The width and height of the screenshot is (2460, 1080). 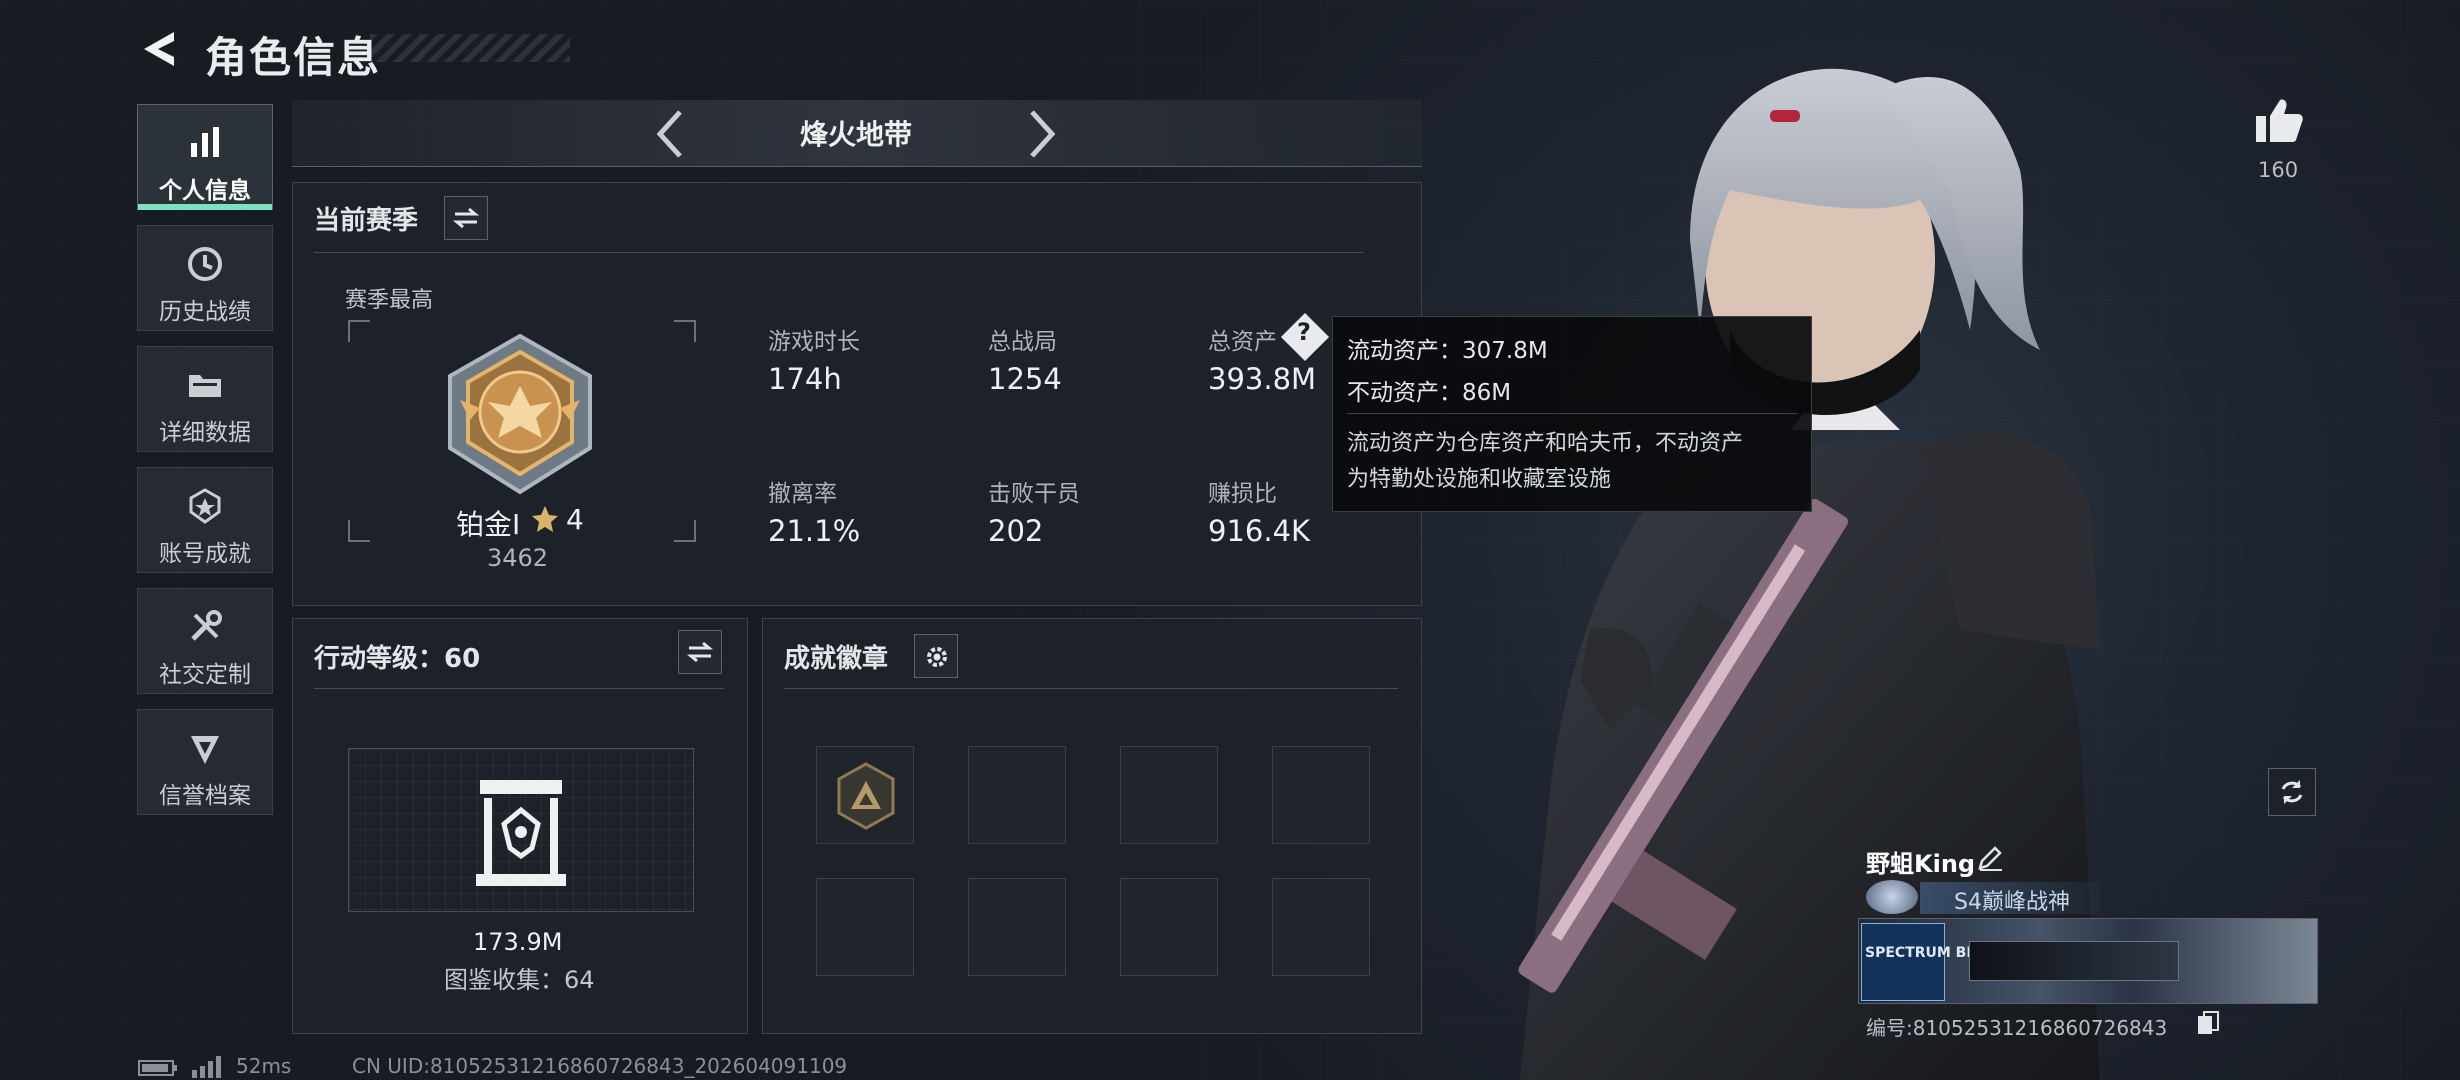 I want to click on stat-label-assets: 总资产, so click(x=1242, y=342).